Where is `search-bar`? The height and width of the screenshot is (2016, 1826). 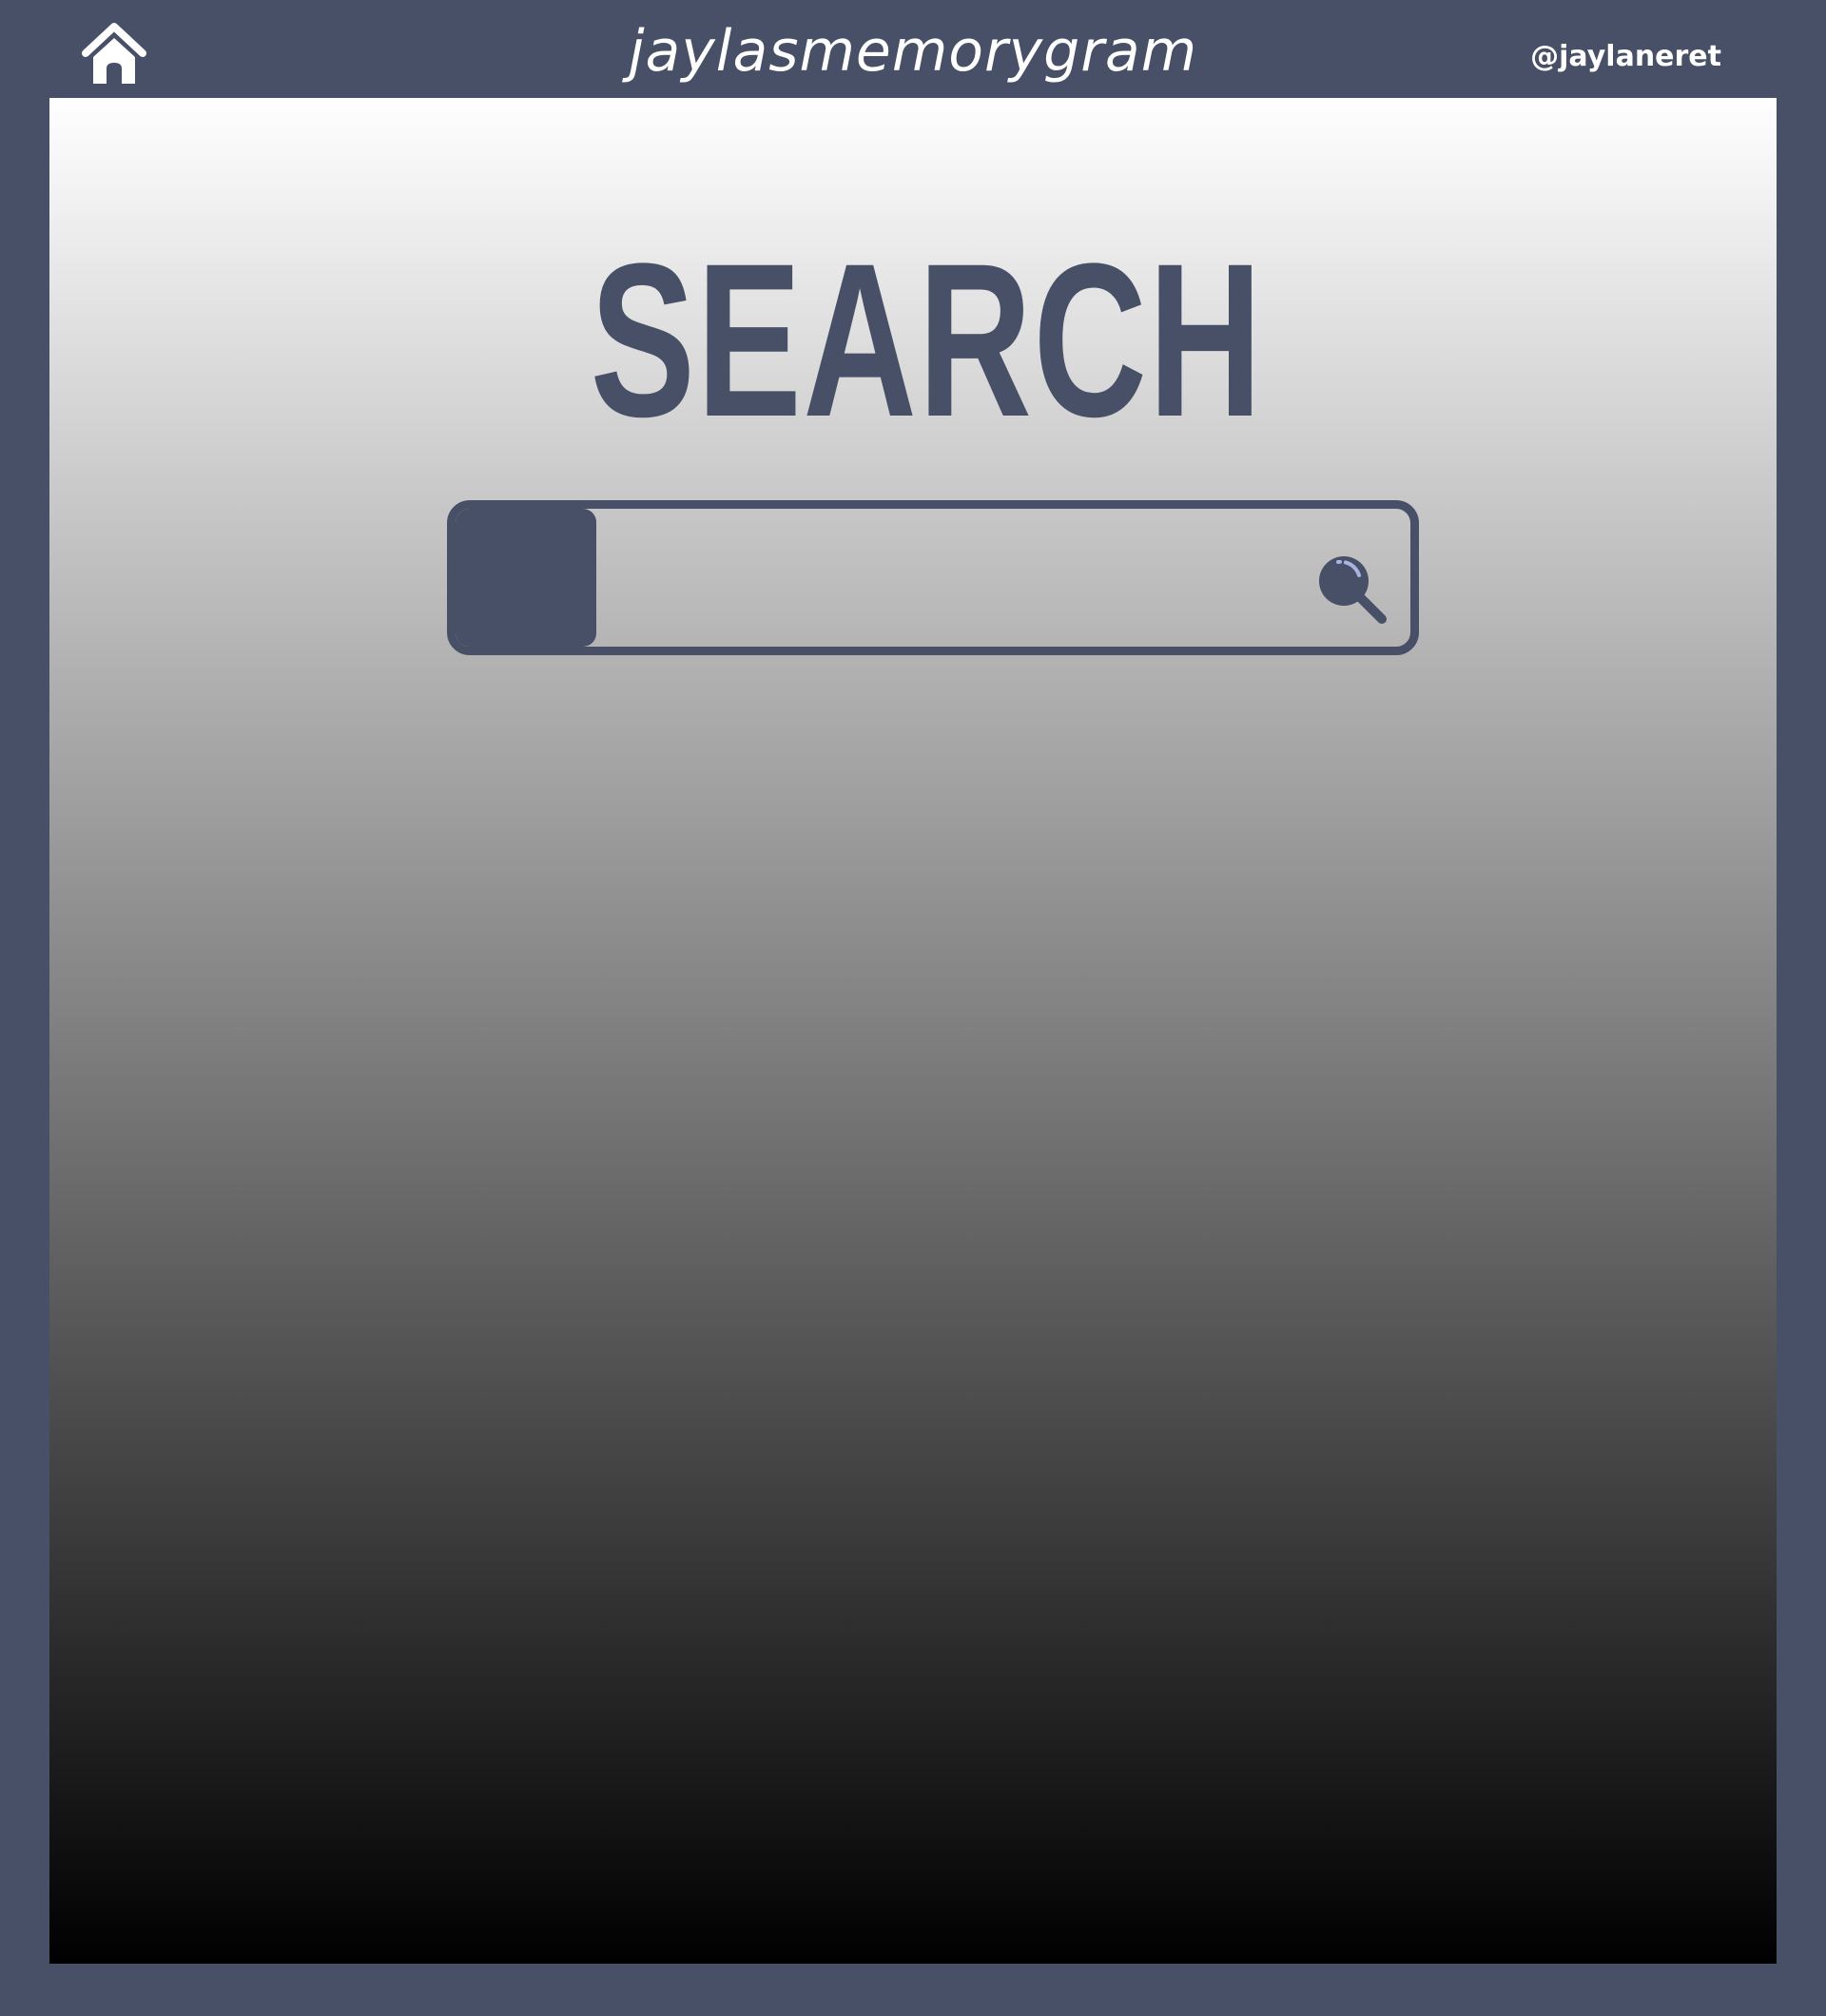
search-bar is located at coordinates (933, 578).